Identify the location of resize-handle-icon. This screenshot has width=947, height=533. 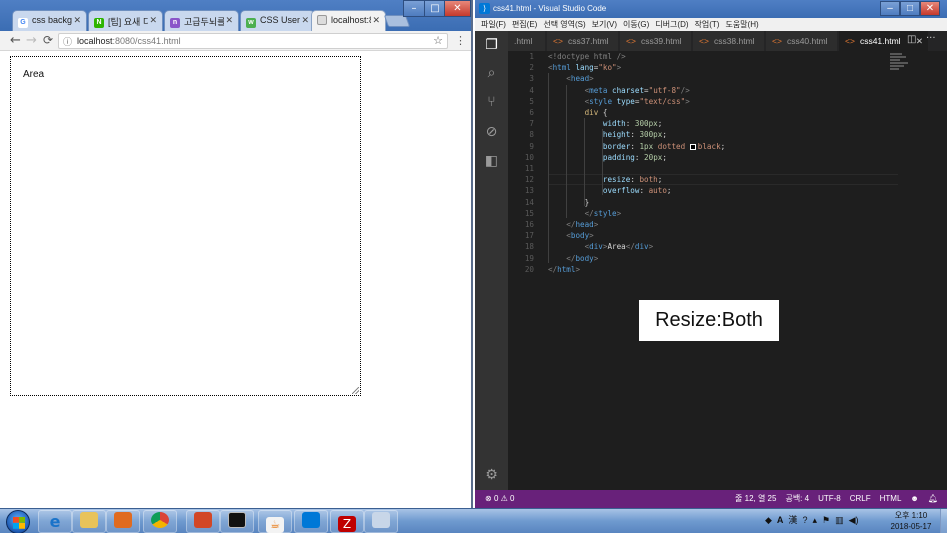
(355, 390).